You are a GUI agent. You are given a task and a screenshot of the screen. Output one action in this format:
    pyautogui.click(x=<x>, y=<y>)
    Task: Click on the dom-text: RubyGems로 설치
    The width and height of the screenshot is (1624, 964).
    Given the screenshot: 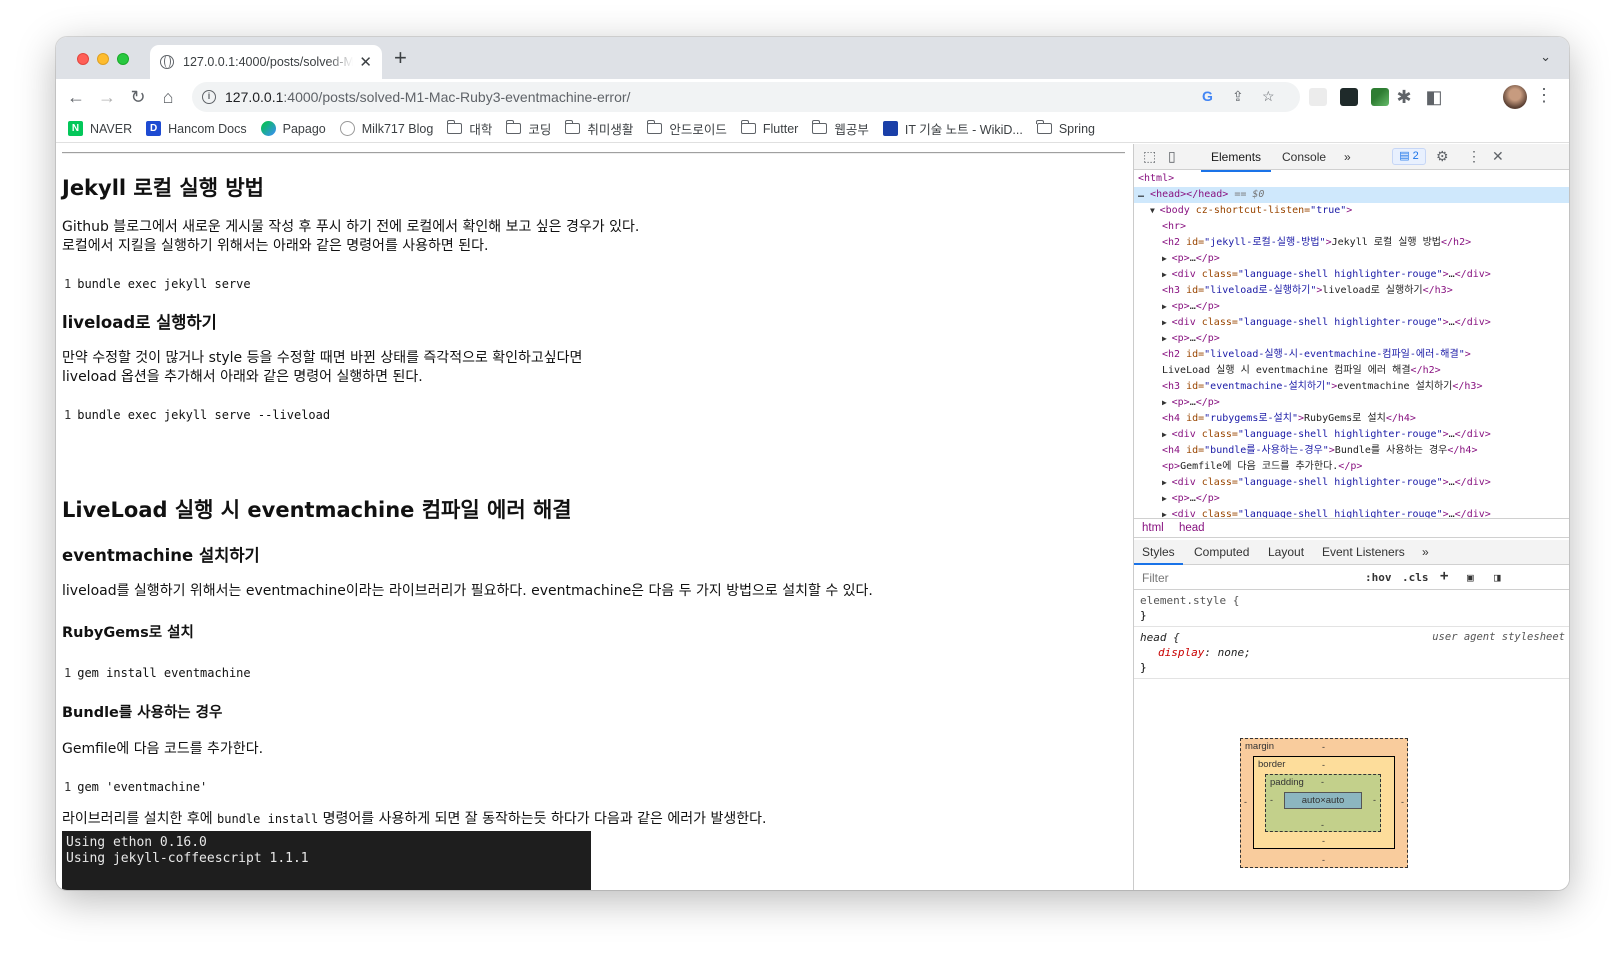 What is the action you would take?
    pyautogui.click(x=1345, y=418)
    